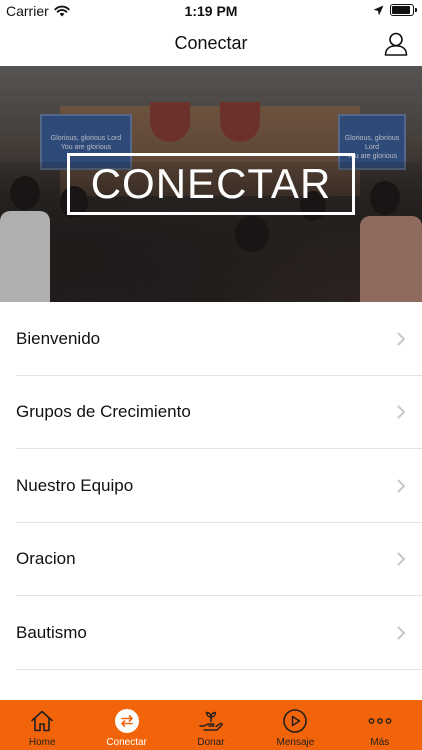 This screenshot has height=750, width=422. Describe the element at coordinates (103, 412) in the screenshot. I see `menu-item-label: Grupos de Crecimiento` at that location.